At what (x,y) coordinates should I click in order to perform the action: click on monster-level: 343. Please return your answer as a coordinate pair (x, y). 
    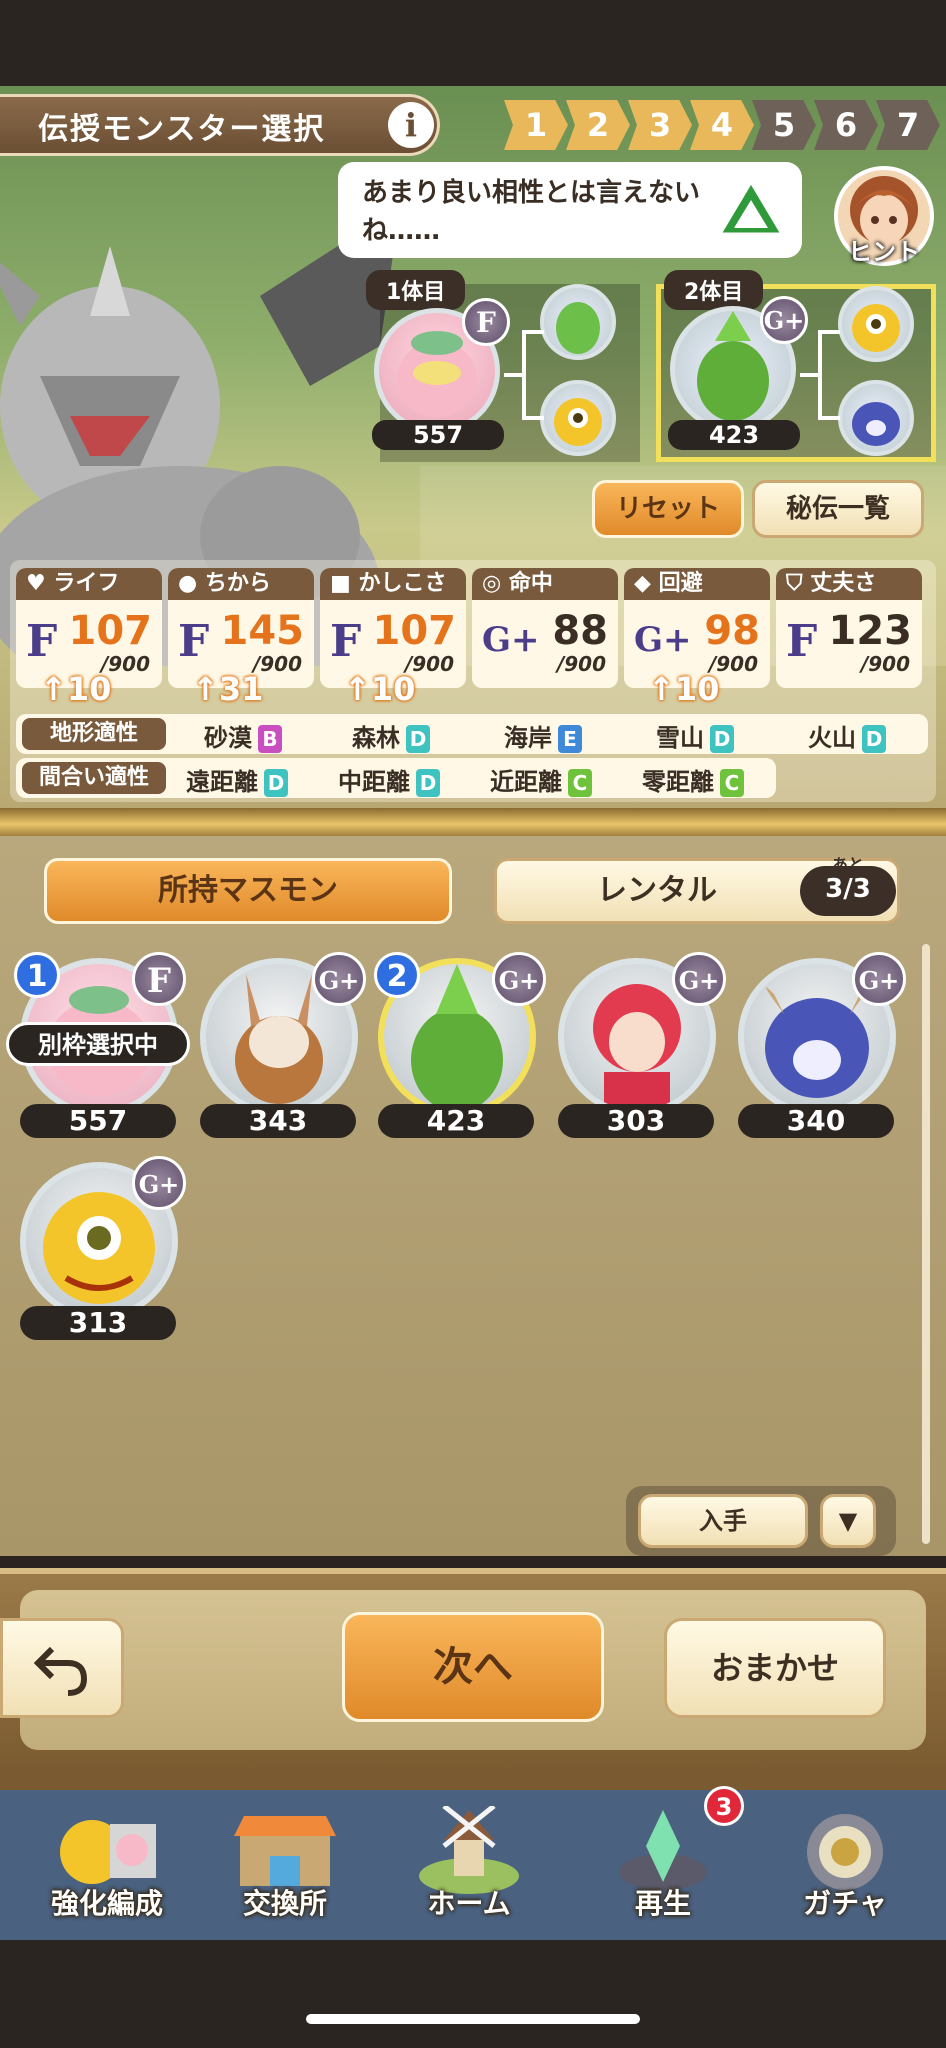
    Looking at the image, I should click on (278, 1121).